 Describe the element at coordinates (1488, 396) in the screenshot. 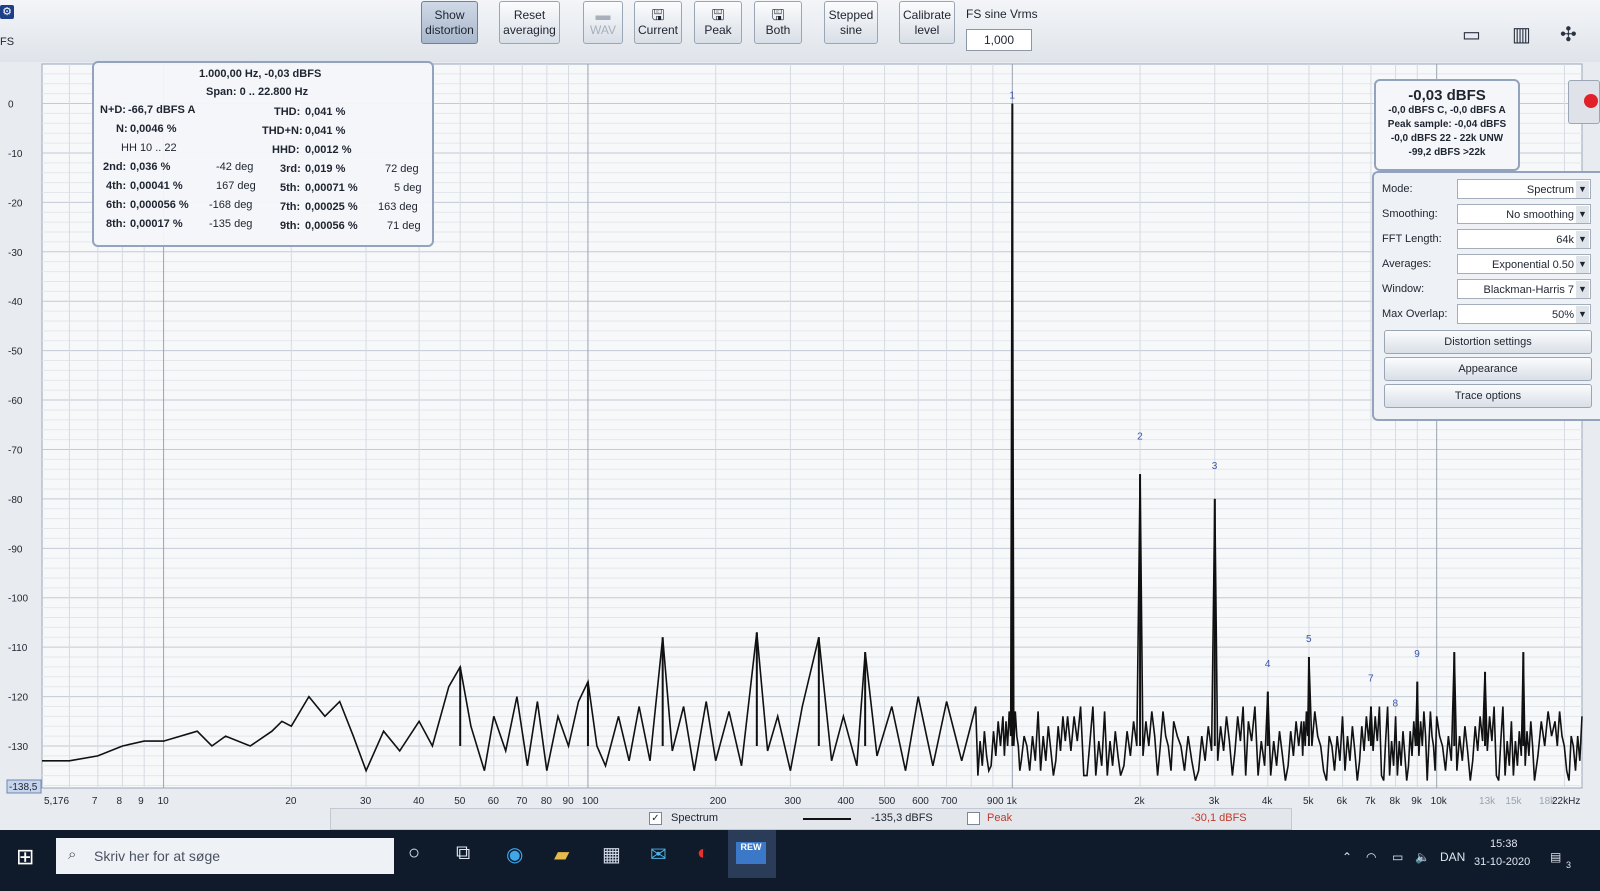

I see `trace-options-button: Trace options` at that location.